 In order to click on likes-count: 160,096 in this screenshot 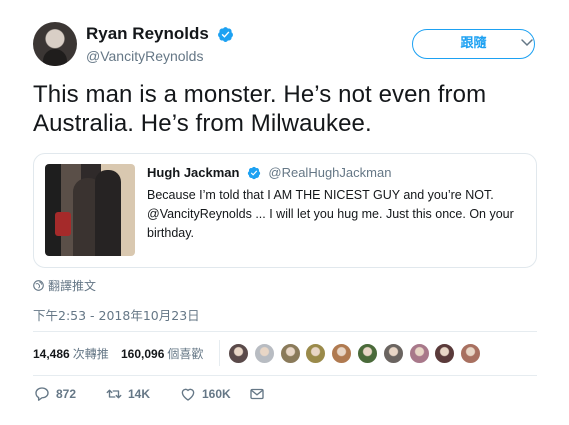, I will do `click(142, 354)`.